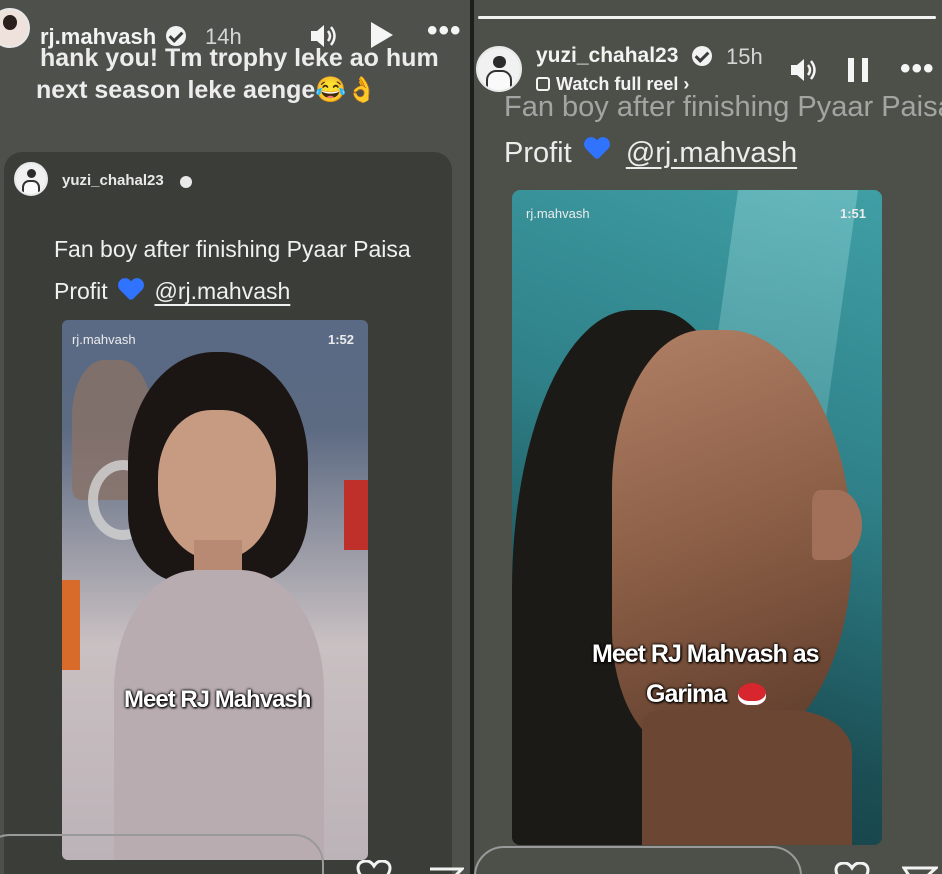 This screenshot has width=942, height=874. I want to click on story-progress-bar, so click(707, 17).